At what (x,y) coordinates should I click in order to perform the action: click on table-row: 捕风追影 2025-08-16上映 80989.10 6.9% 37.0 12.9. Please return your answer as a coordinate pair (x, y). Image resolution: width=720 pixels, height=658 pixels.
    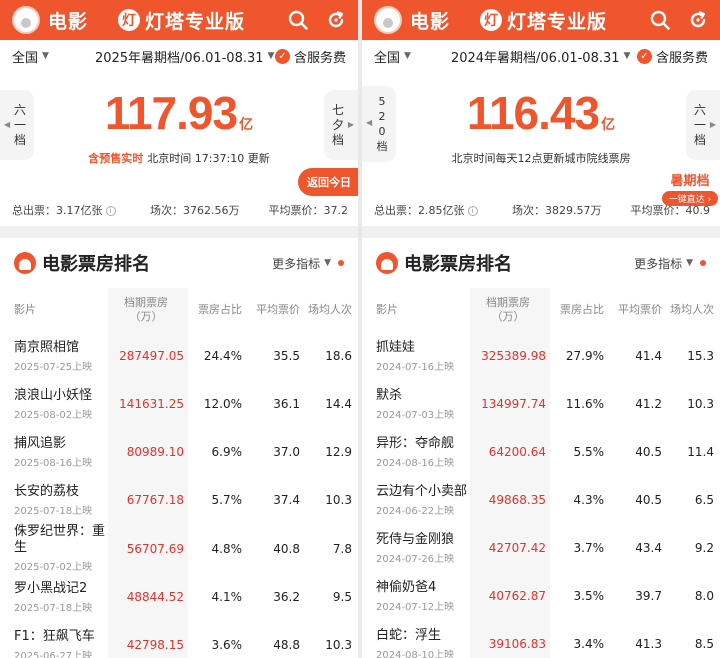
    Looking at the image, I should click on (179, 452).